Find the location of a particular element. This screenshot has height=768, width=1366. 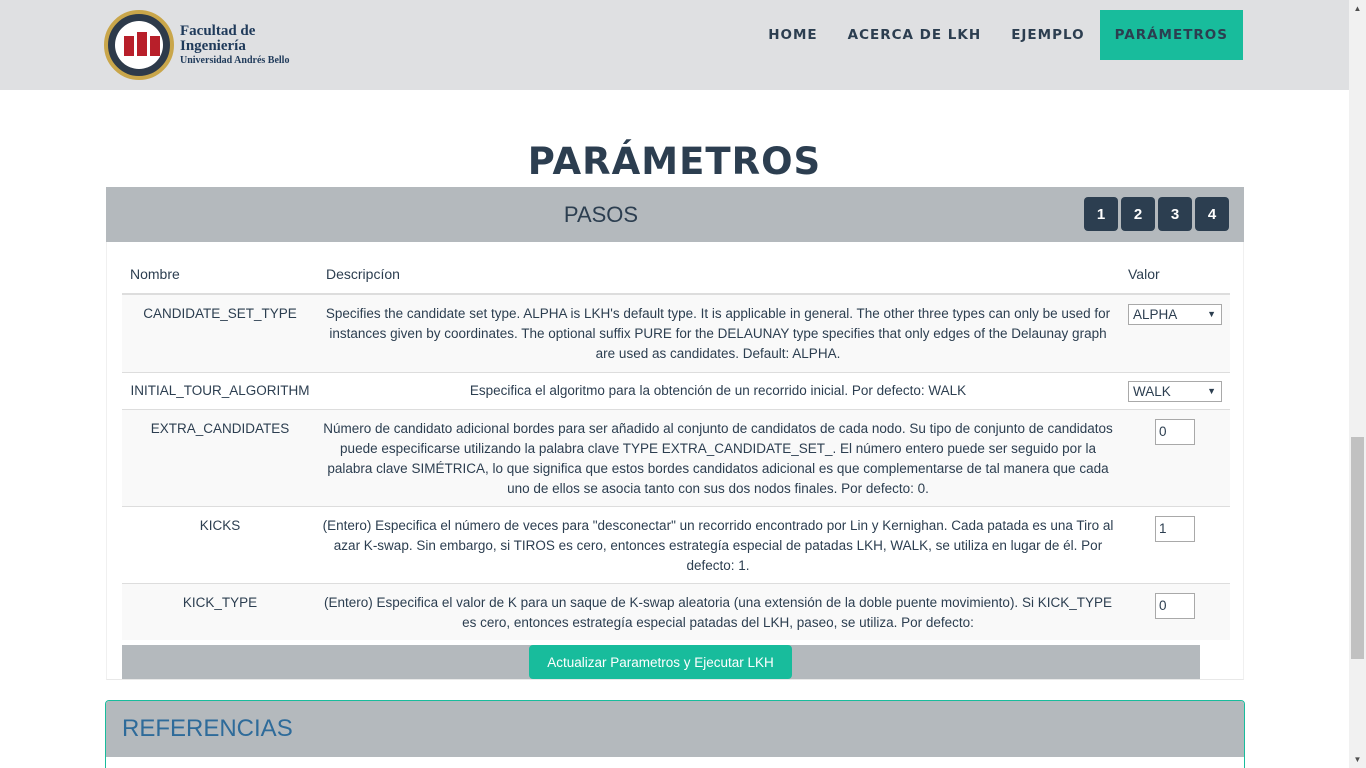

references-panel: REFERENCIAS is located at coordinates (675, 734).